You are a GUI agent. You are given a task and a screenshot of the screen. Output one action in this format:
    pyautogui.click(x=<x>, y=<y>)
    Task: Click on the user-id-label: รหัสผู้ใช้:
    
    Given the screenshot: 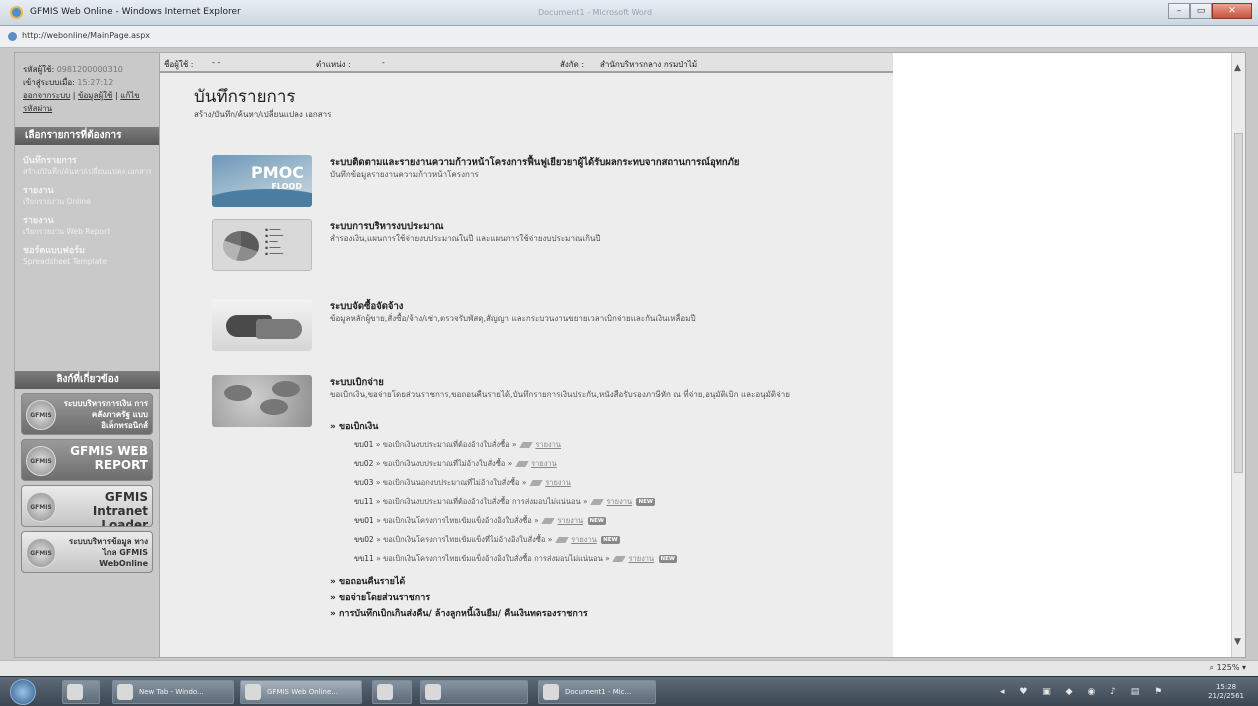 What is the action you would take?
    pyautogui.click(x=39, y=69)
    